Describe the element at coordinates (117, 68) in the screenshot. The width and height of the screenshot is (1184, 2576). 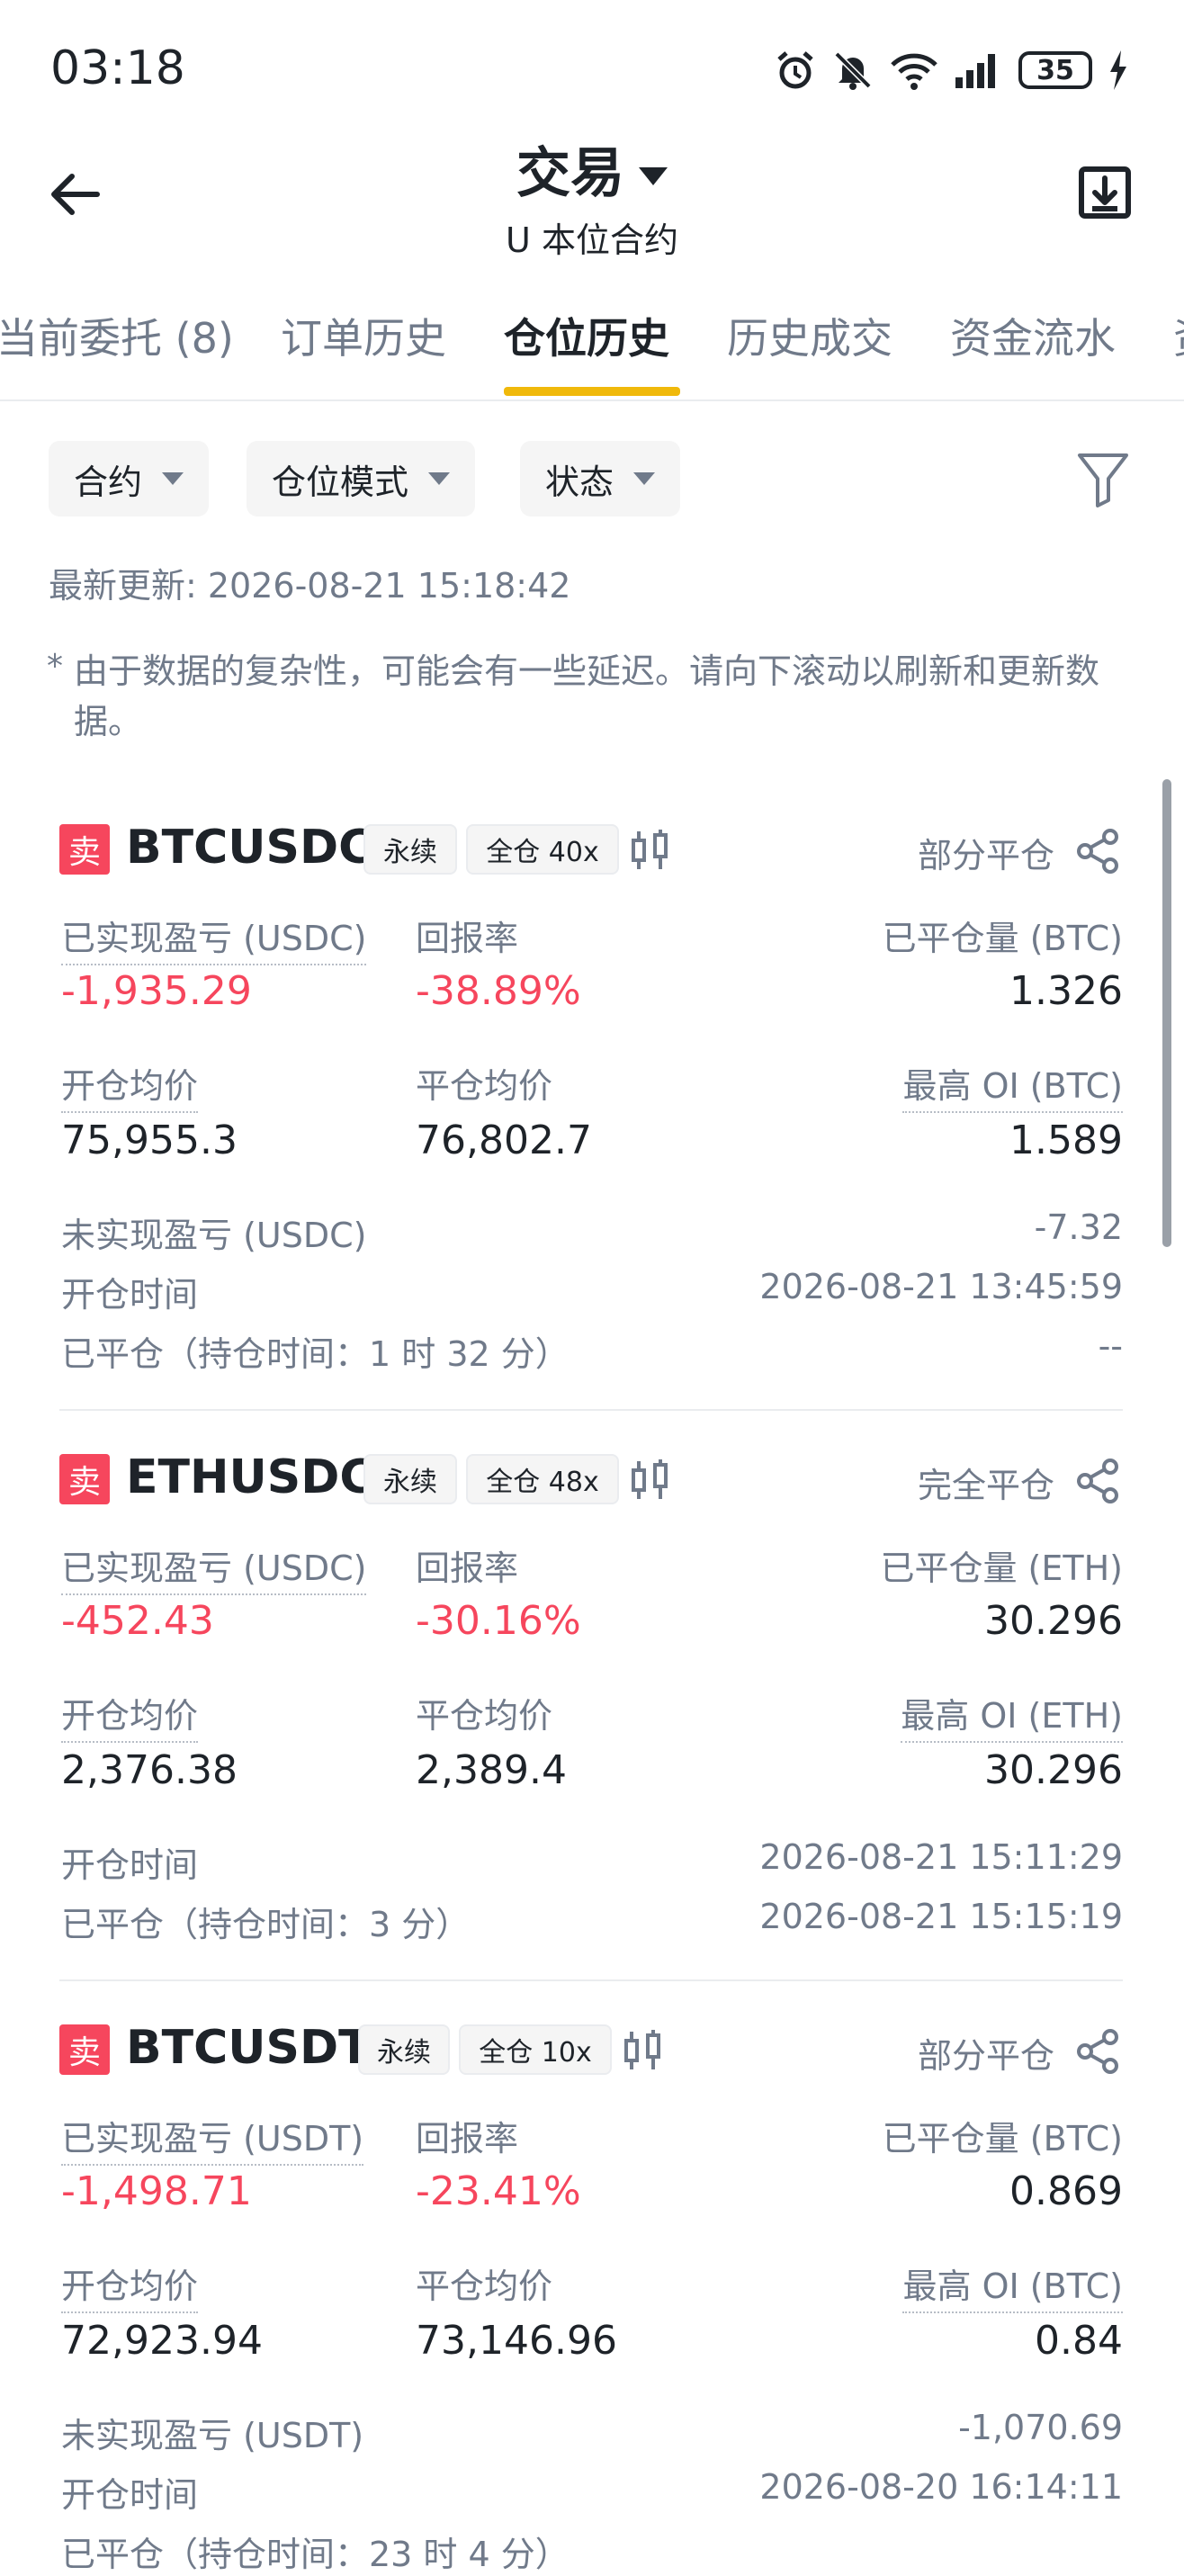
I see `status-time: 03:18` at that location.